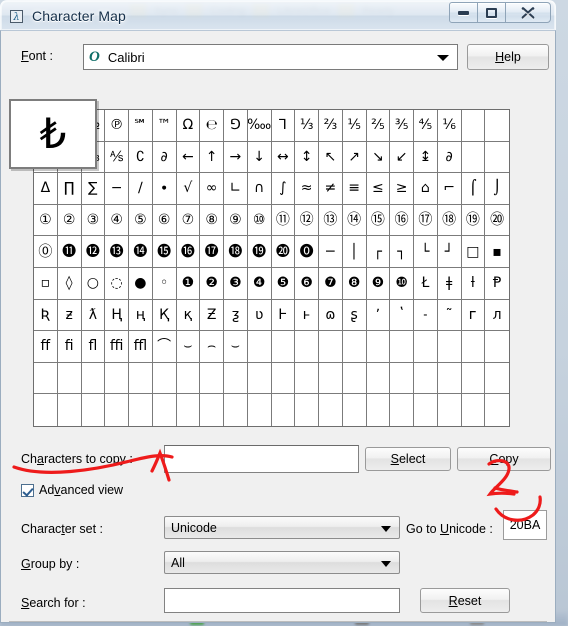 The image size is (568, 626). Describe the element at coordinates (449, 284) in the screenshot. I see `character-cell: ǂ` at that location.